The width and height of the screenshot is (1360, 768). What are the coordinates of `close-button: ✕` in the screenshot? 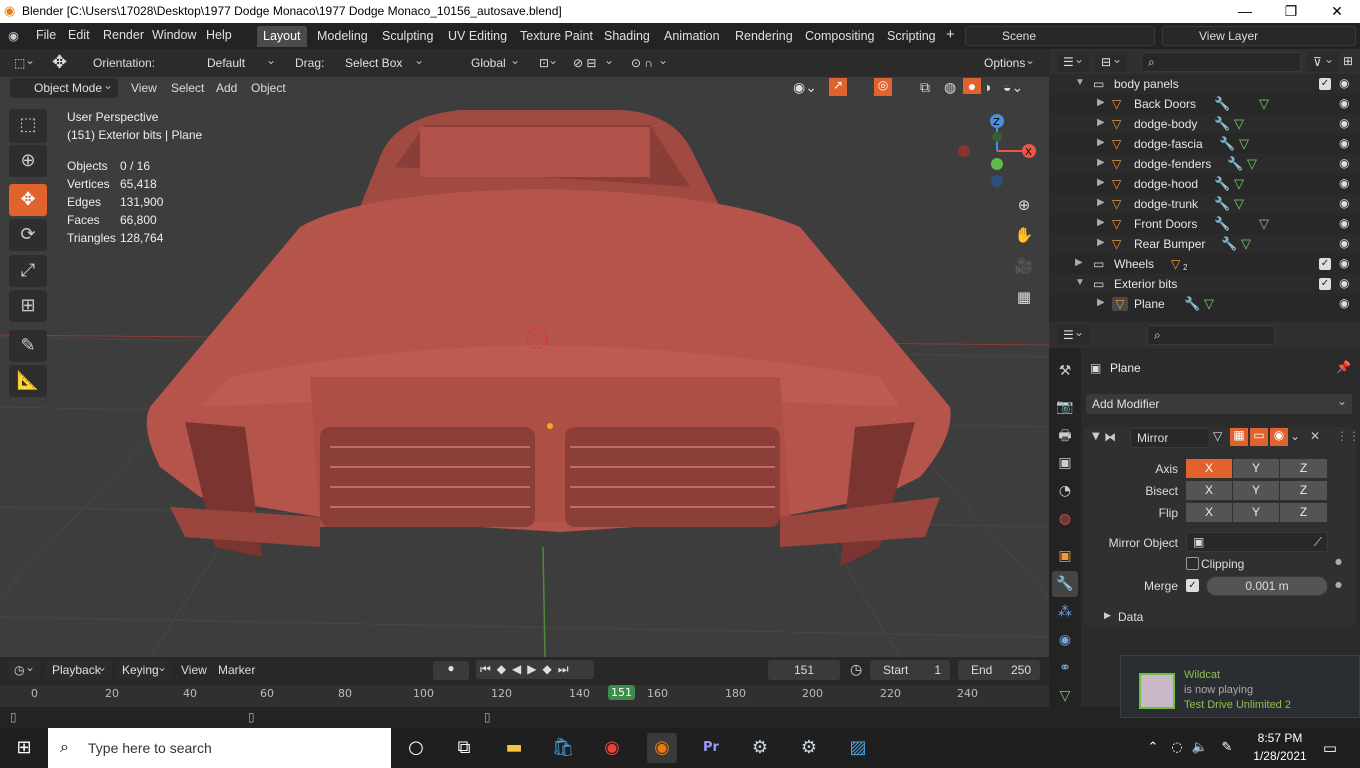 It's located at (1337, 11).